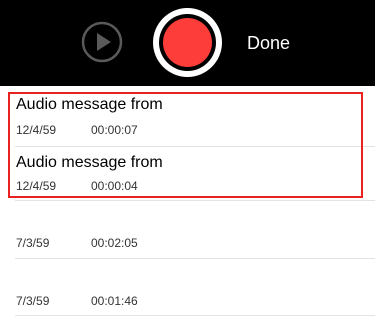 The width and height of the screenshot is (375, 319). Describe the element at coordinates (195, 315) in the screenshot. I see `row-divider` at that location.